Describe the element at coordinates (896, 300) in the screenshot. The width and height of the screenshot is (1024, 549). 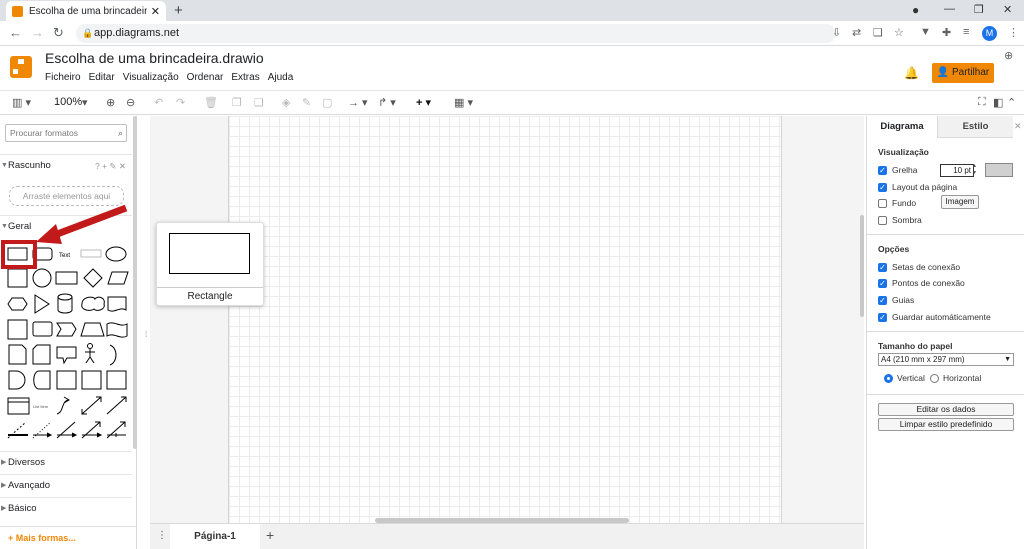
I see `guides-checkbox: ✓ Guias` at that location.